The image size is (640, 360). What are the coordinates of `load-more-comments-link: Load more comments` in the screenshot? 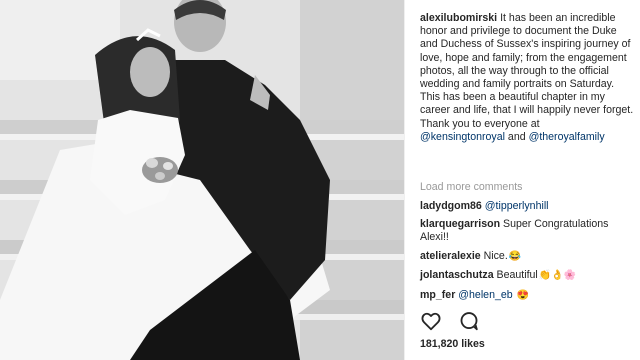 It's located at (471, 187).